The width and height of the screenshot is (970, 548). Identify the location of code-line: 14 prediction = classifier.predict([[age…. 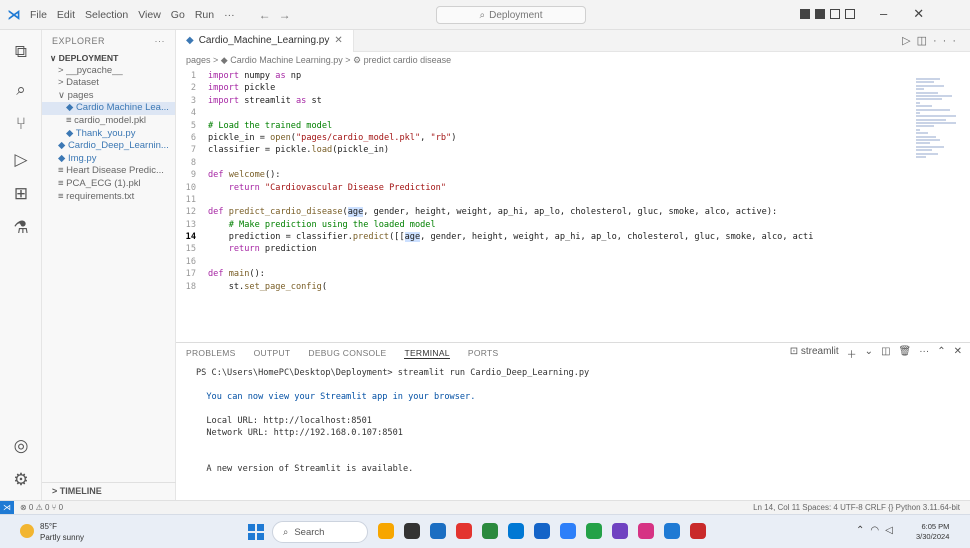
(541, 237).